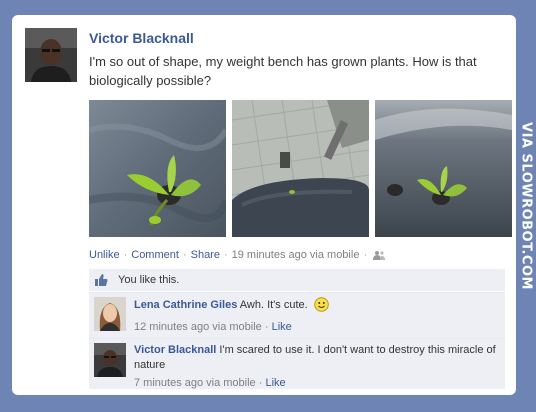  What do you see at coordinates (297, 280) in the screenshot?
I see `likes-row: You like this.` at bounding box center [297, 280].